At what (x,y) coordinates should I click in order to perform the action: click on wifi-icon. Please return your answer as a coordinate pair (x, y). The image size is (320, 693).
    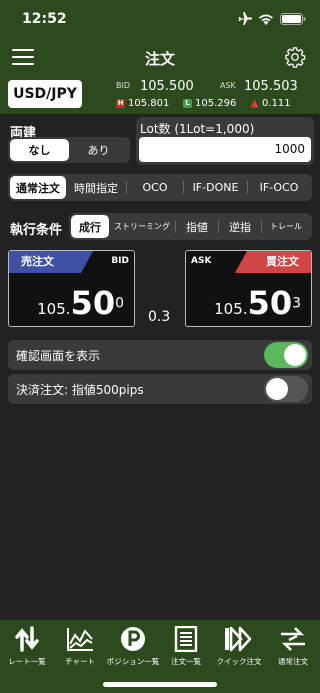
    Looking at the image, I should click on (266, 19).